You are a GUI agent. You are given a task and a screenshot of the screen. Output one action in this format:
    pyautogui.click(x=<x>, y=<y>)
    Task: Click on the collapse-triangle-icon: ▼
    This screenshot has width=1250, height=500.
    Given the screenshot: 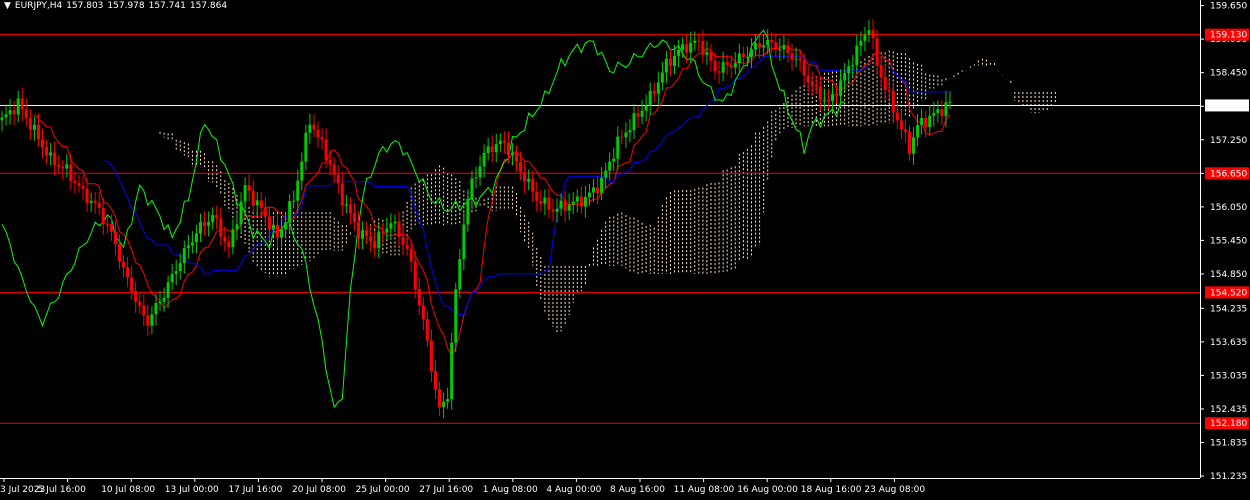 What is the action you would take?
    pyautogui.click(x=7, y=6)
    